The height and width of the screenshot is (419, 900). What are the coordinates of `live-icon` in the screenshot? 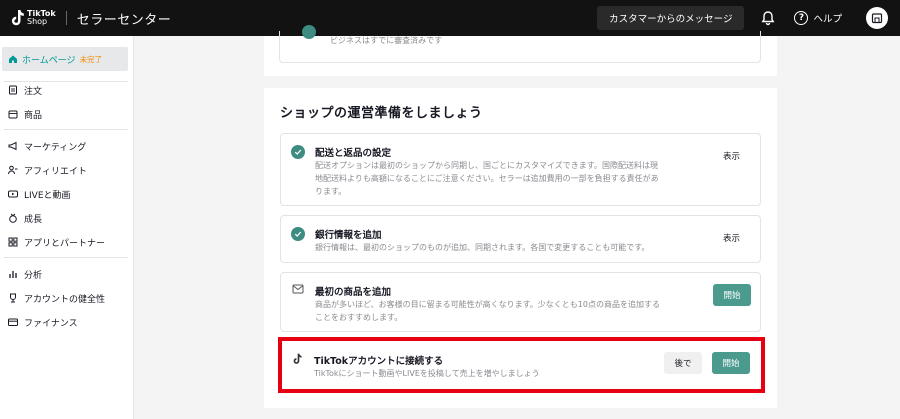 It's located at (13, 194).